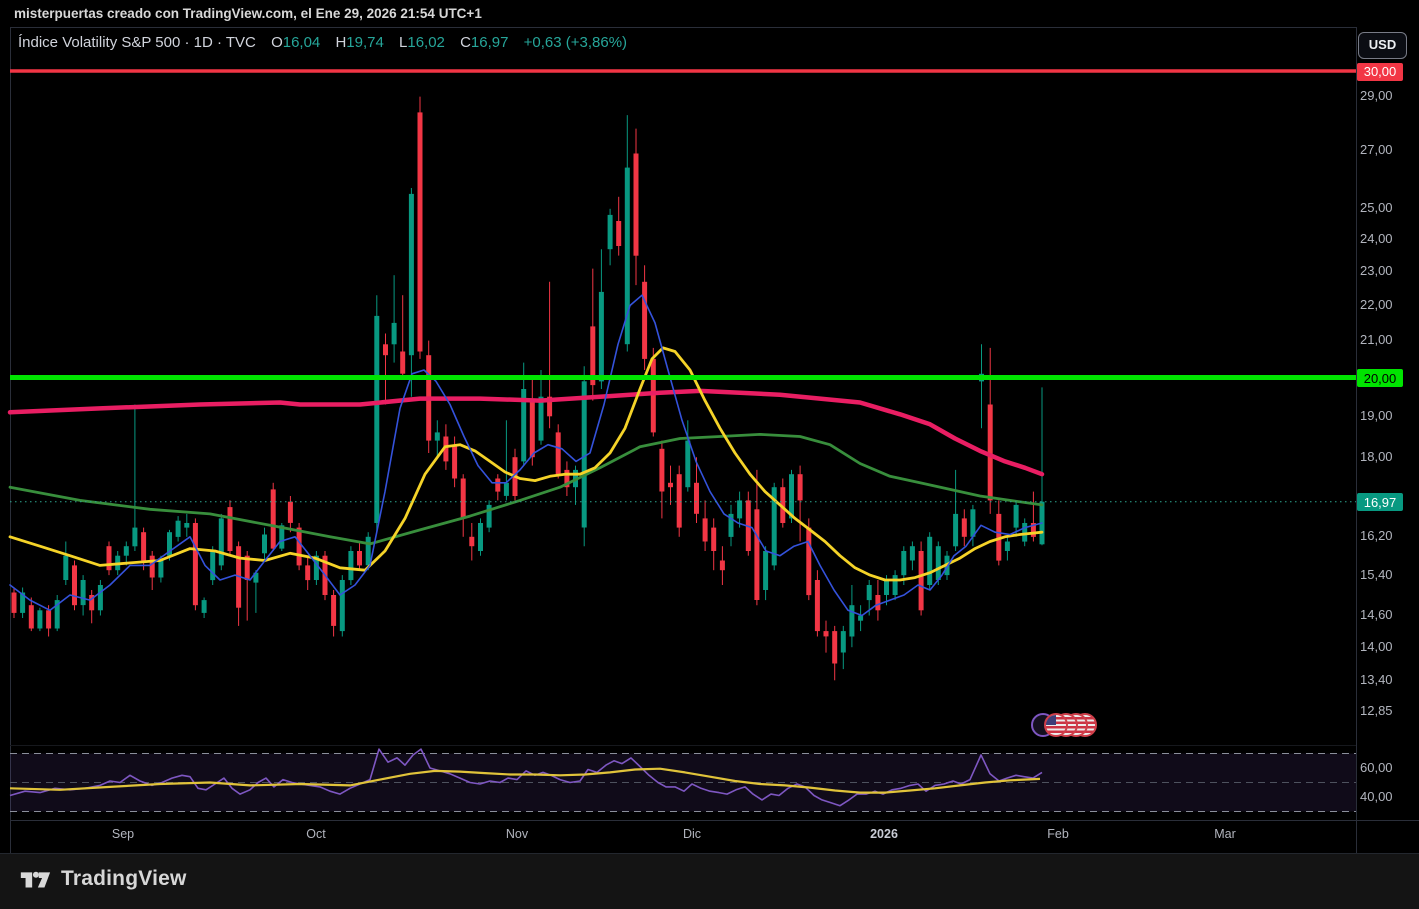  I want to click on price-axis-tick: 22,00, so click(1376, 304).